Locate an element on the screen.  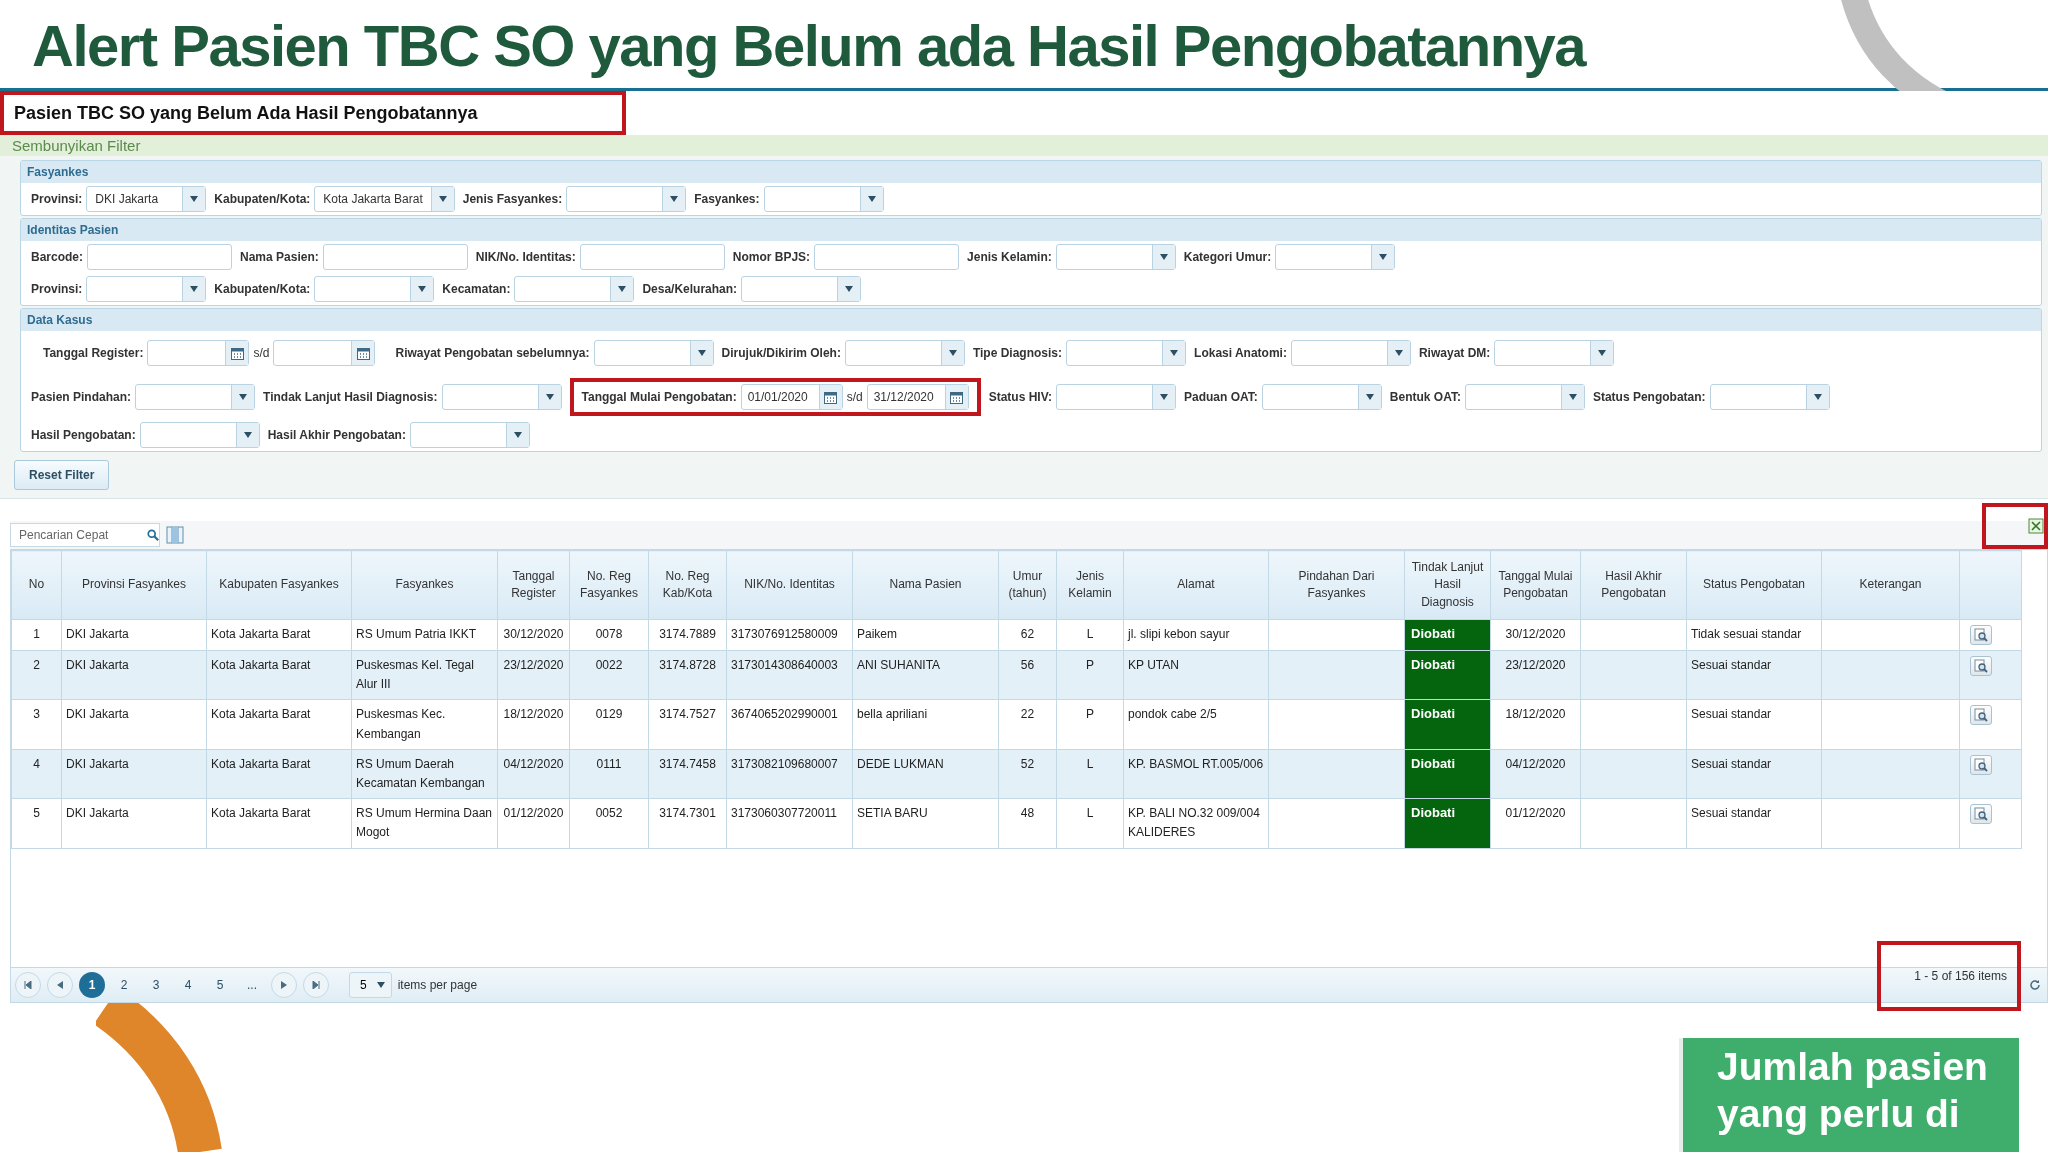
search-field: Pencarian Cepat is located at coordinates (85, 535).